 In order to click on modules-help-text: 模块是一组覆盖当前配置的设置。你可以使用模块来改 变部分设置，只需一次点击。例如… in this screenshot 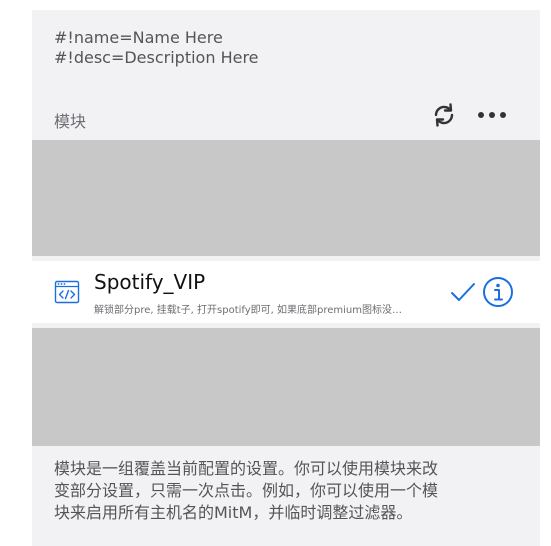, I will do `click(284, 491)`.